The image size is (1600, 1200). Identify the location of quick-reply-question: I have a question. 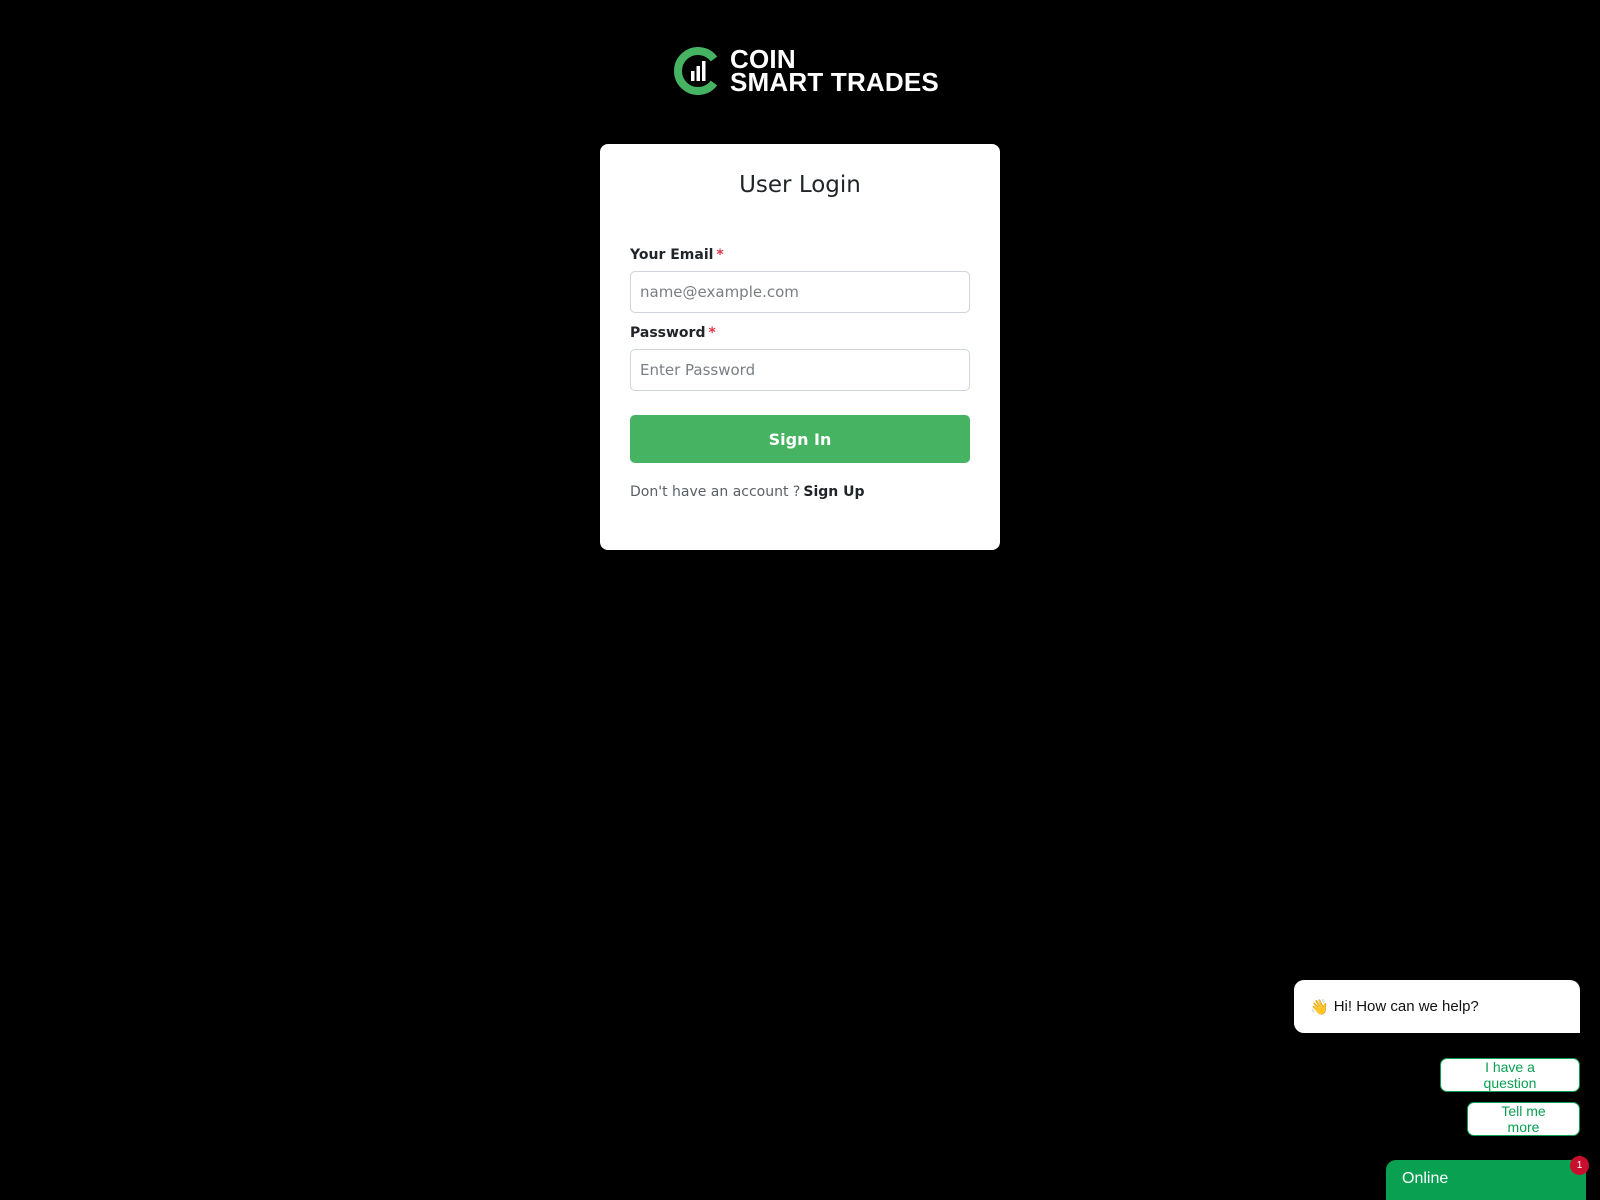
(1510, 1075).